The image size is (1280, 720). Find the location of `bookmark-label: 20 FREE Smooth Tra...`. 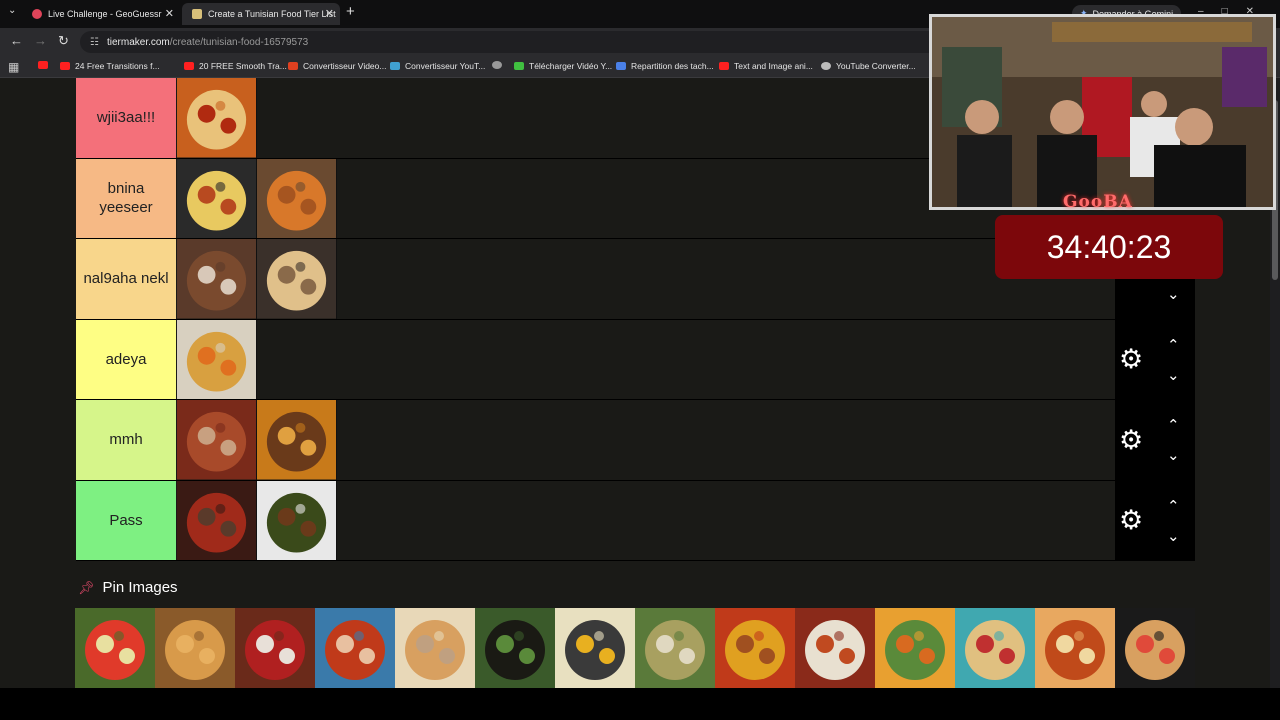

bookmark-label: 20 FREE Smooth Tra... is located at coordinates (243, 66).